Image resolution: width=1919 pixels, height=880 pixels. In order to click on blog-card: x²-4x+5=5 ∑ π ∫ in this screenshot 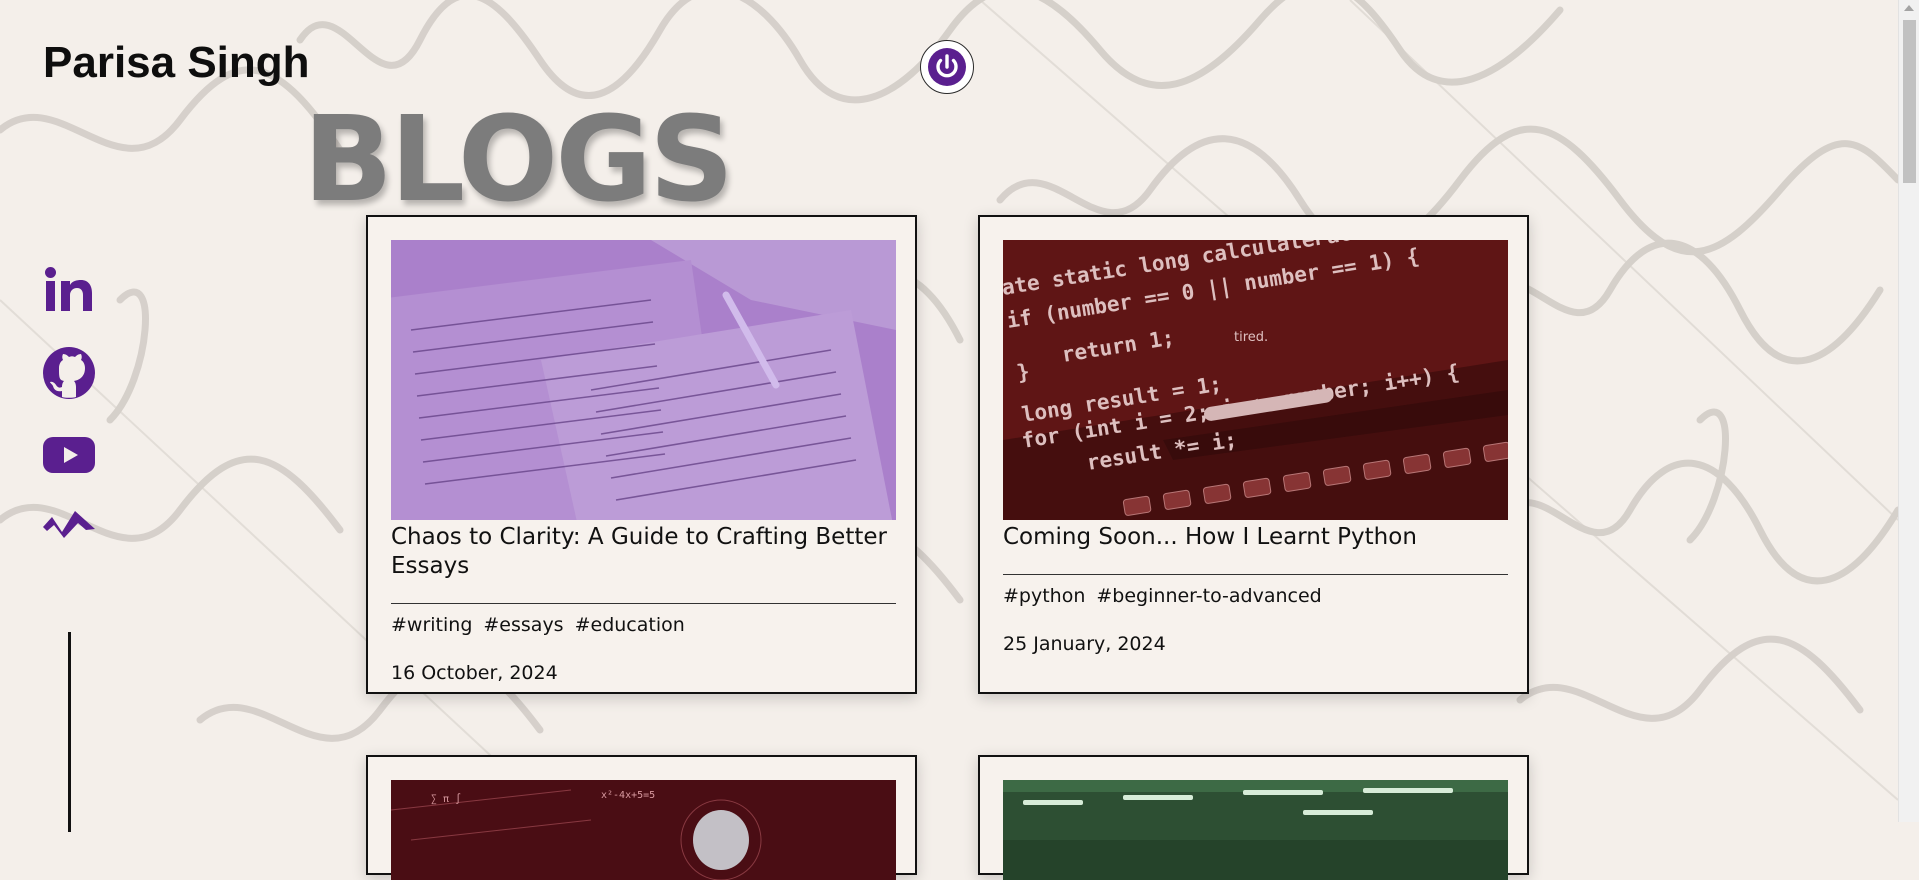, I will do `click(641, 817)`.